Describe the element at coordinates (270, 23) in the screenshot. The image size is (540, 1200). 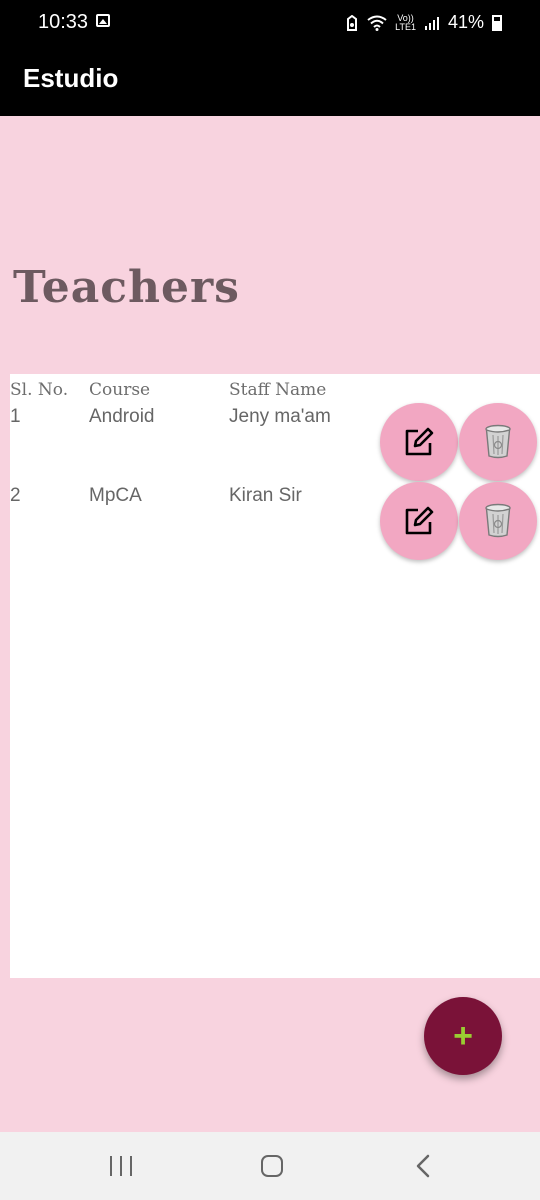
I see `status-bar: 10:33 Vo)) LTE1 41%` at that location.